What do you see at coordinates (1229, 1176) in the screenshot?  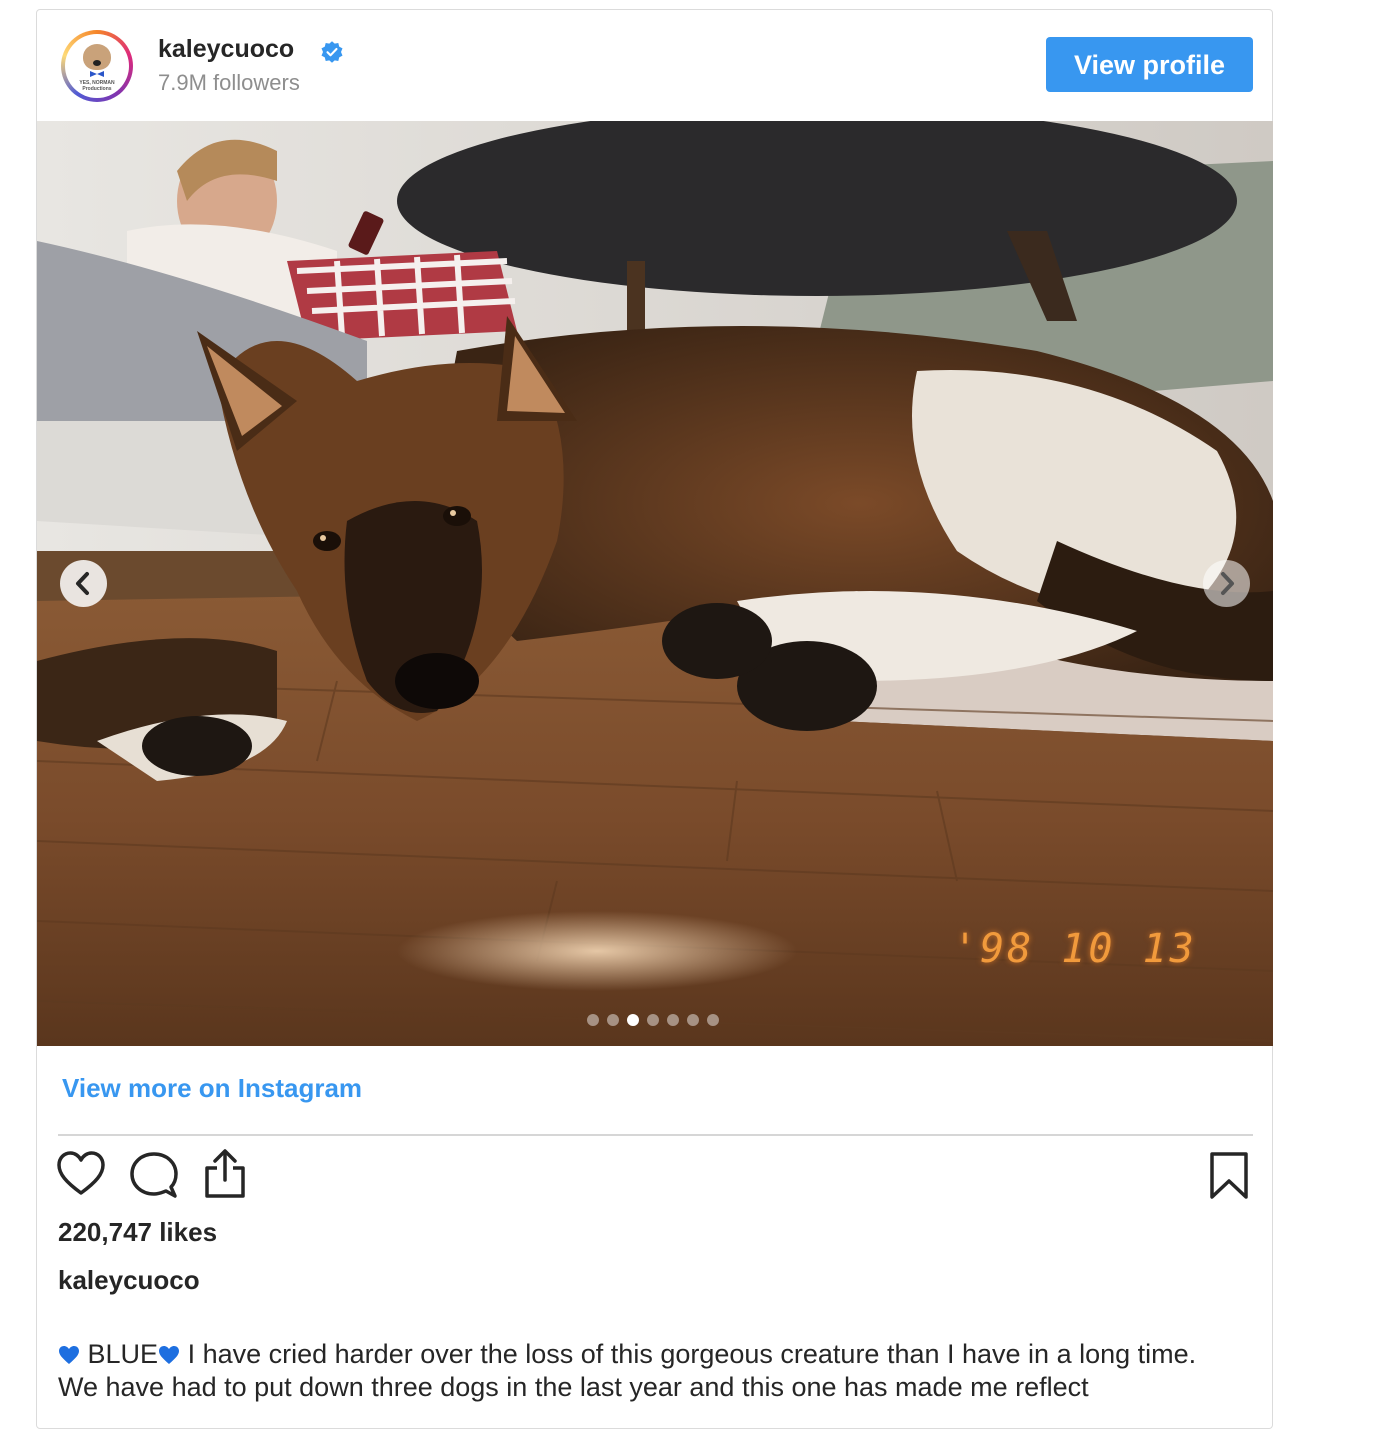 I see `bookmark-icon` at bounding box center [1229, 1176].